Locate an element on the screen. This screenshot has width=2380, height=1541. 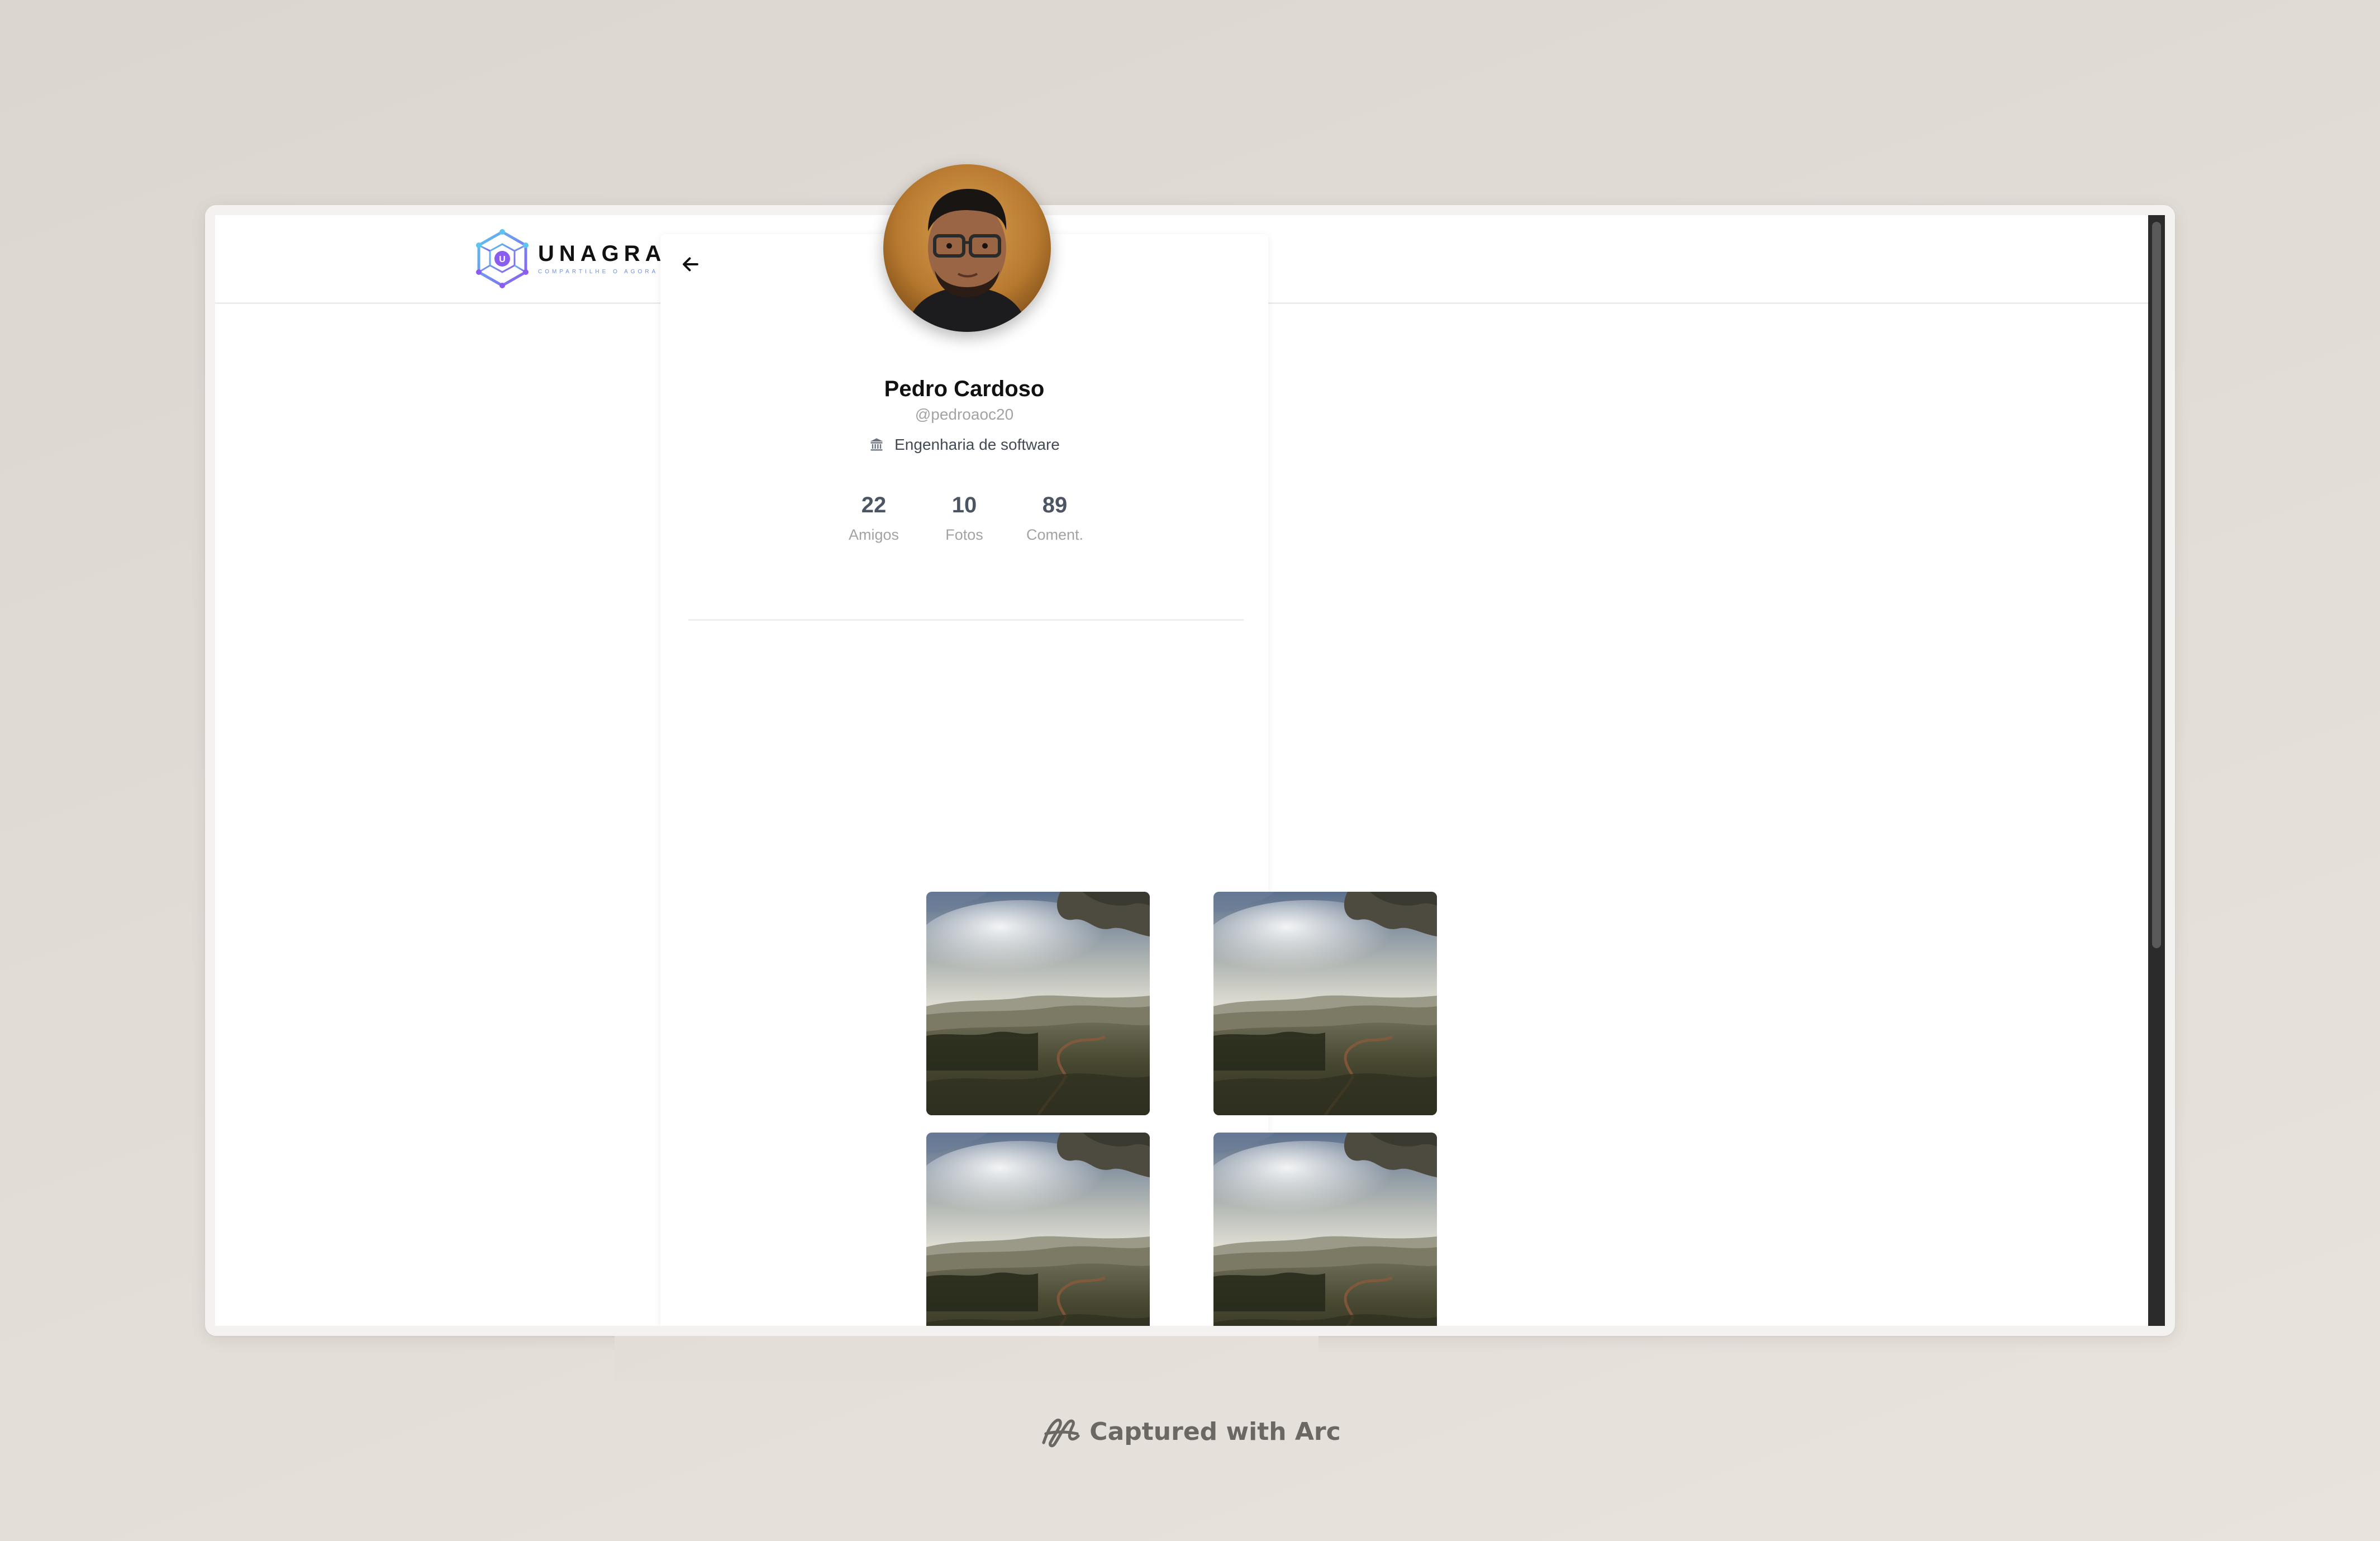
stat-value: 22 is located at coordinates (874, 505).